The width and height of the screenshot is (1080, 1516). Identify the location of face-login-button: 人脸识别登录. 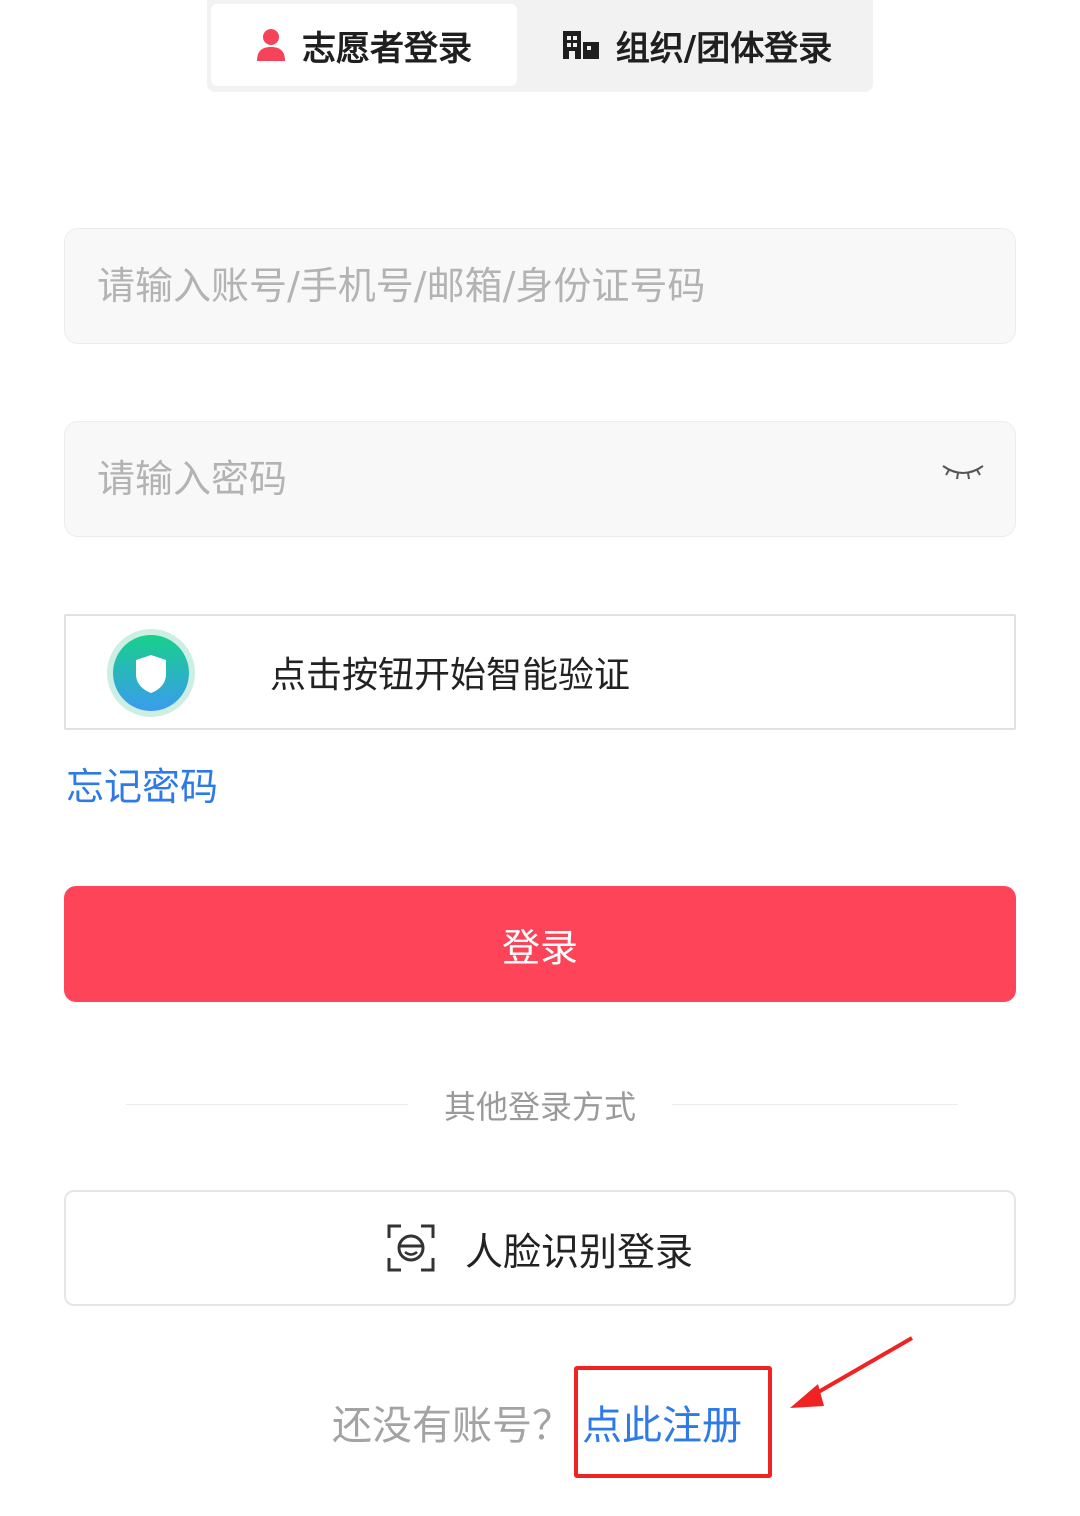
(540, 1248).